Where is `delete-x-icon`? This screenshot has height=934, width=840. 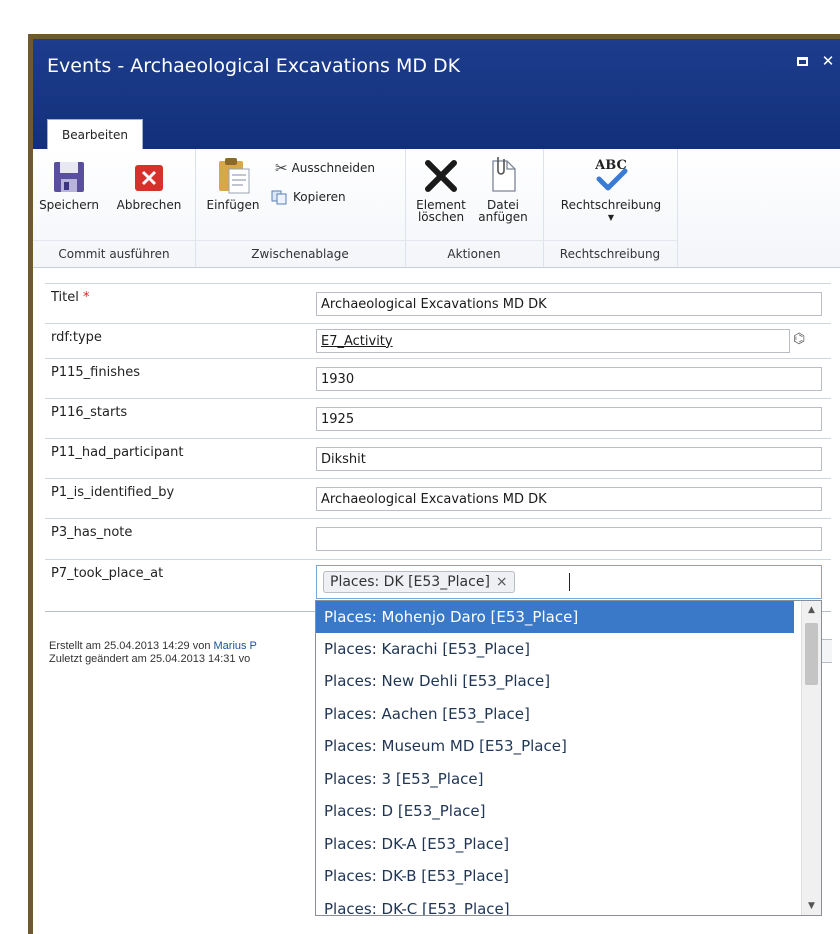
delete-x-icon is located at coordinates (441, 176).